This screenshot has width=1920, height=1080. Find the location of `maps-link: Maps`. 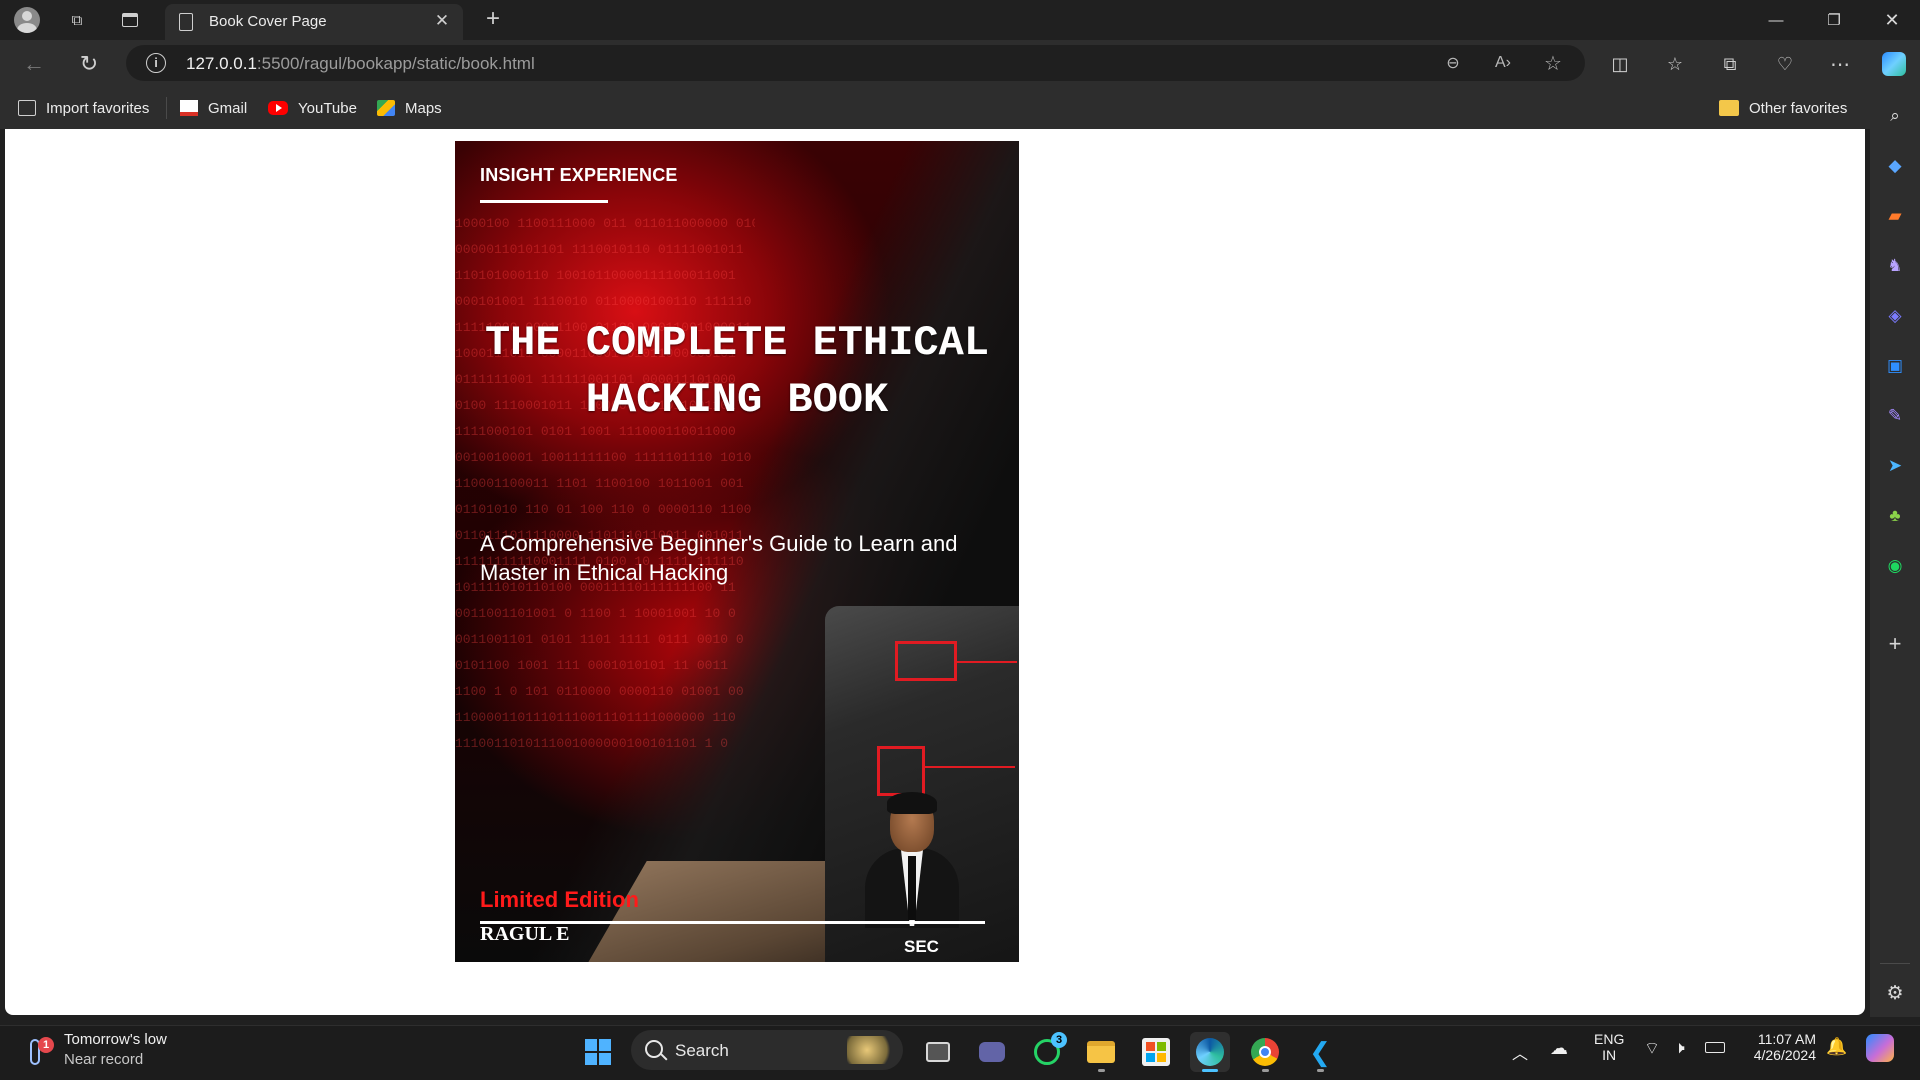

maps-link: Maps is located at coordinates (409, 108).